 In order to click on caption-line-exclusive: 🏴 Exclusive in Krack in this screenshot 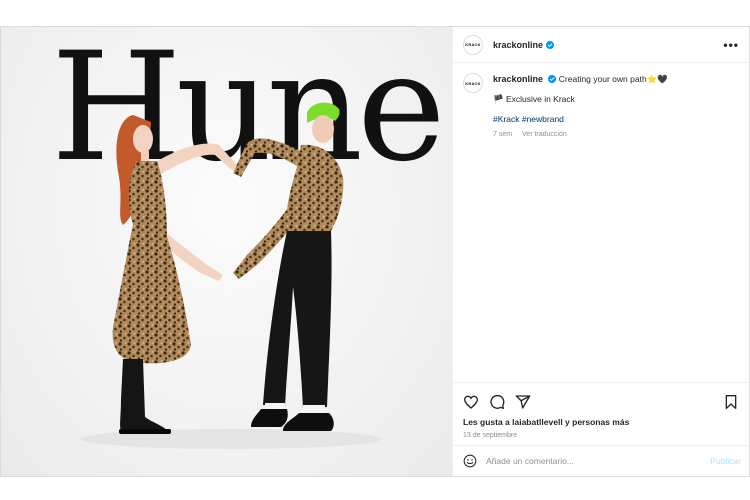, I will do `click(534, 99)`.